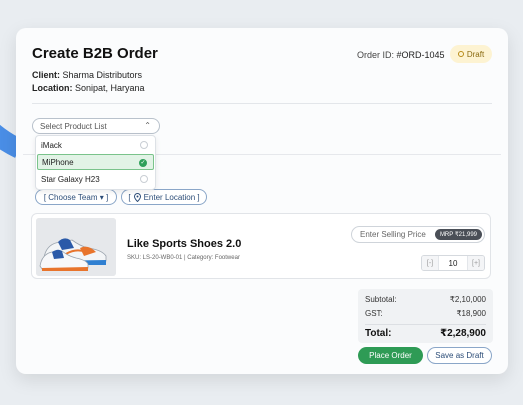 Image resolution: width=523 pixels, height=405 pixels. I want to click on product-image, so click(76, 247).